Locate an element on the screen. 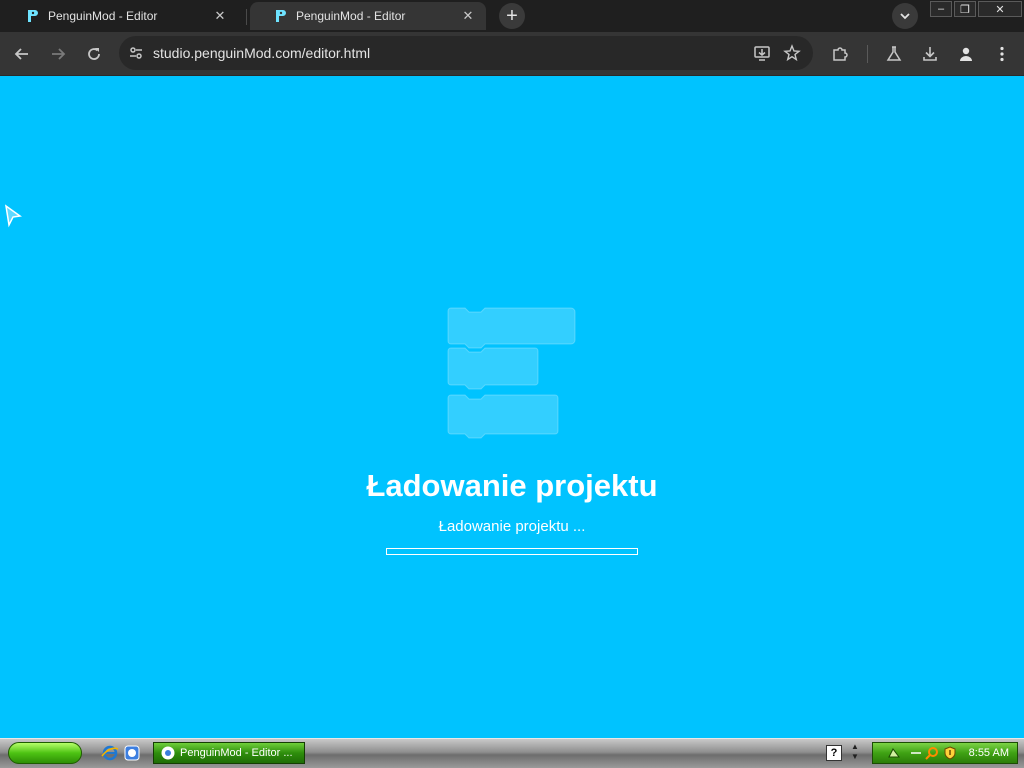  tune-icon is located at coordinates (136, 53).